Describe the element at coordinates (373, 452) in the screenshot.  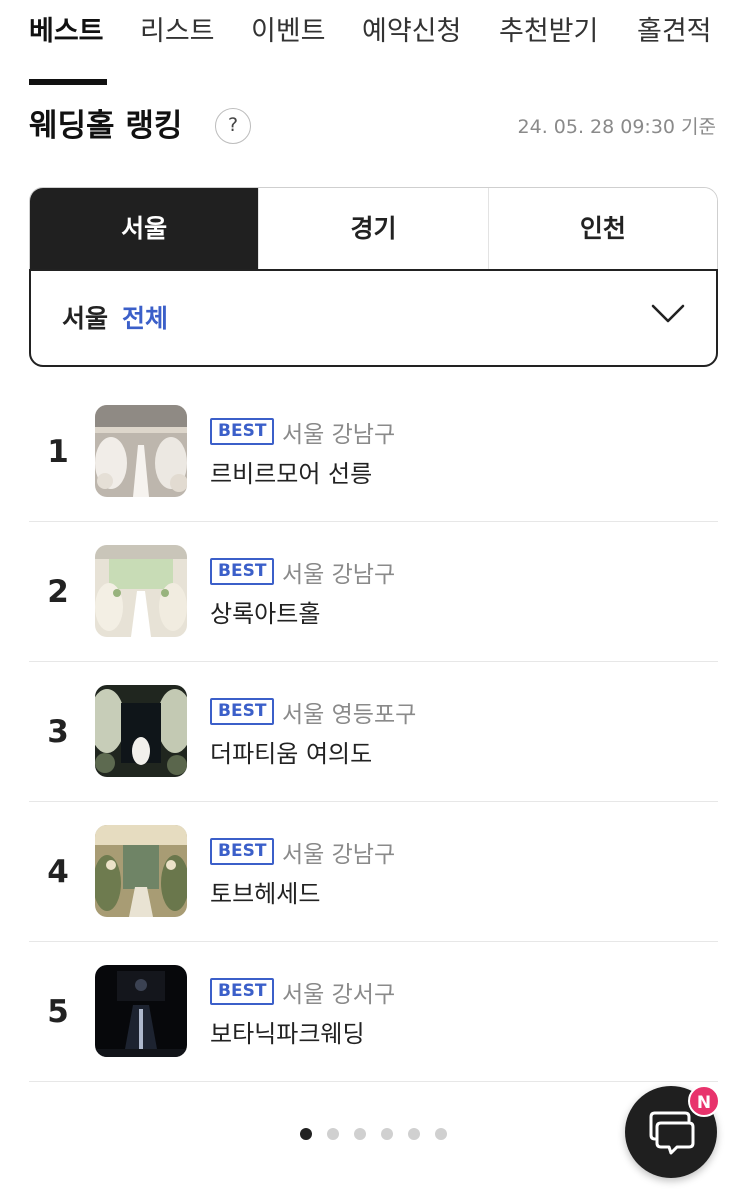
I see `list-item: 1 BEST 서울 강남구 르비르모어 선릉` at that location.